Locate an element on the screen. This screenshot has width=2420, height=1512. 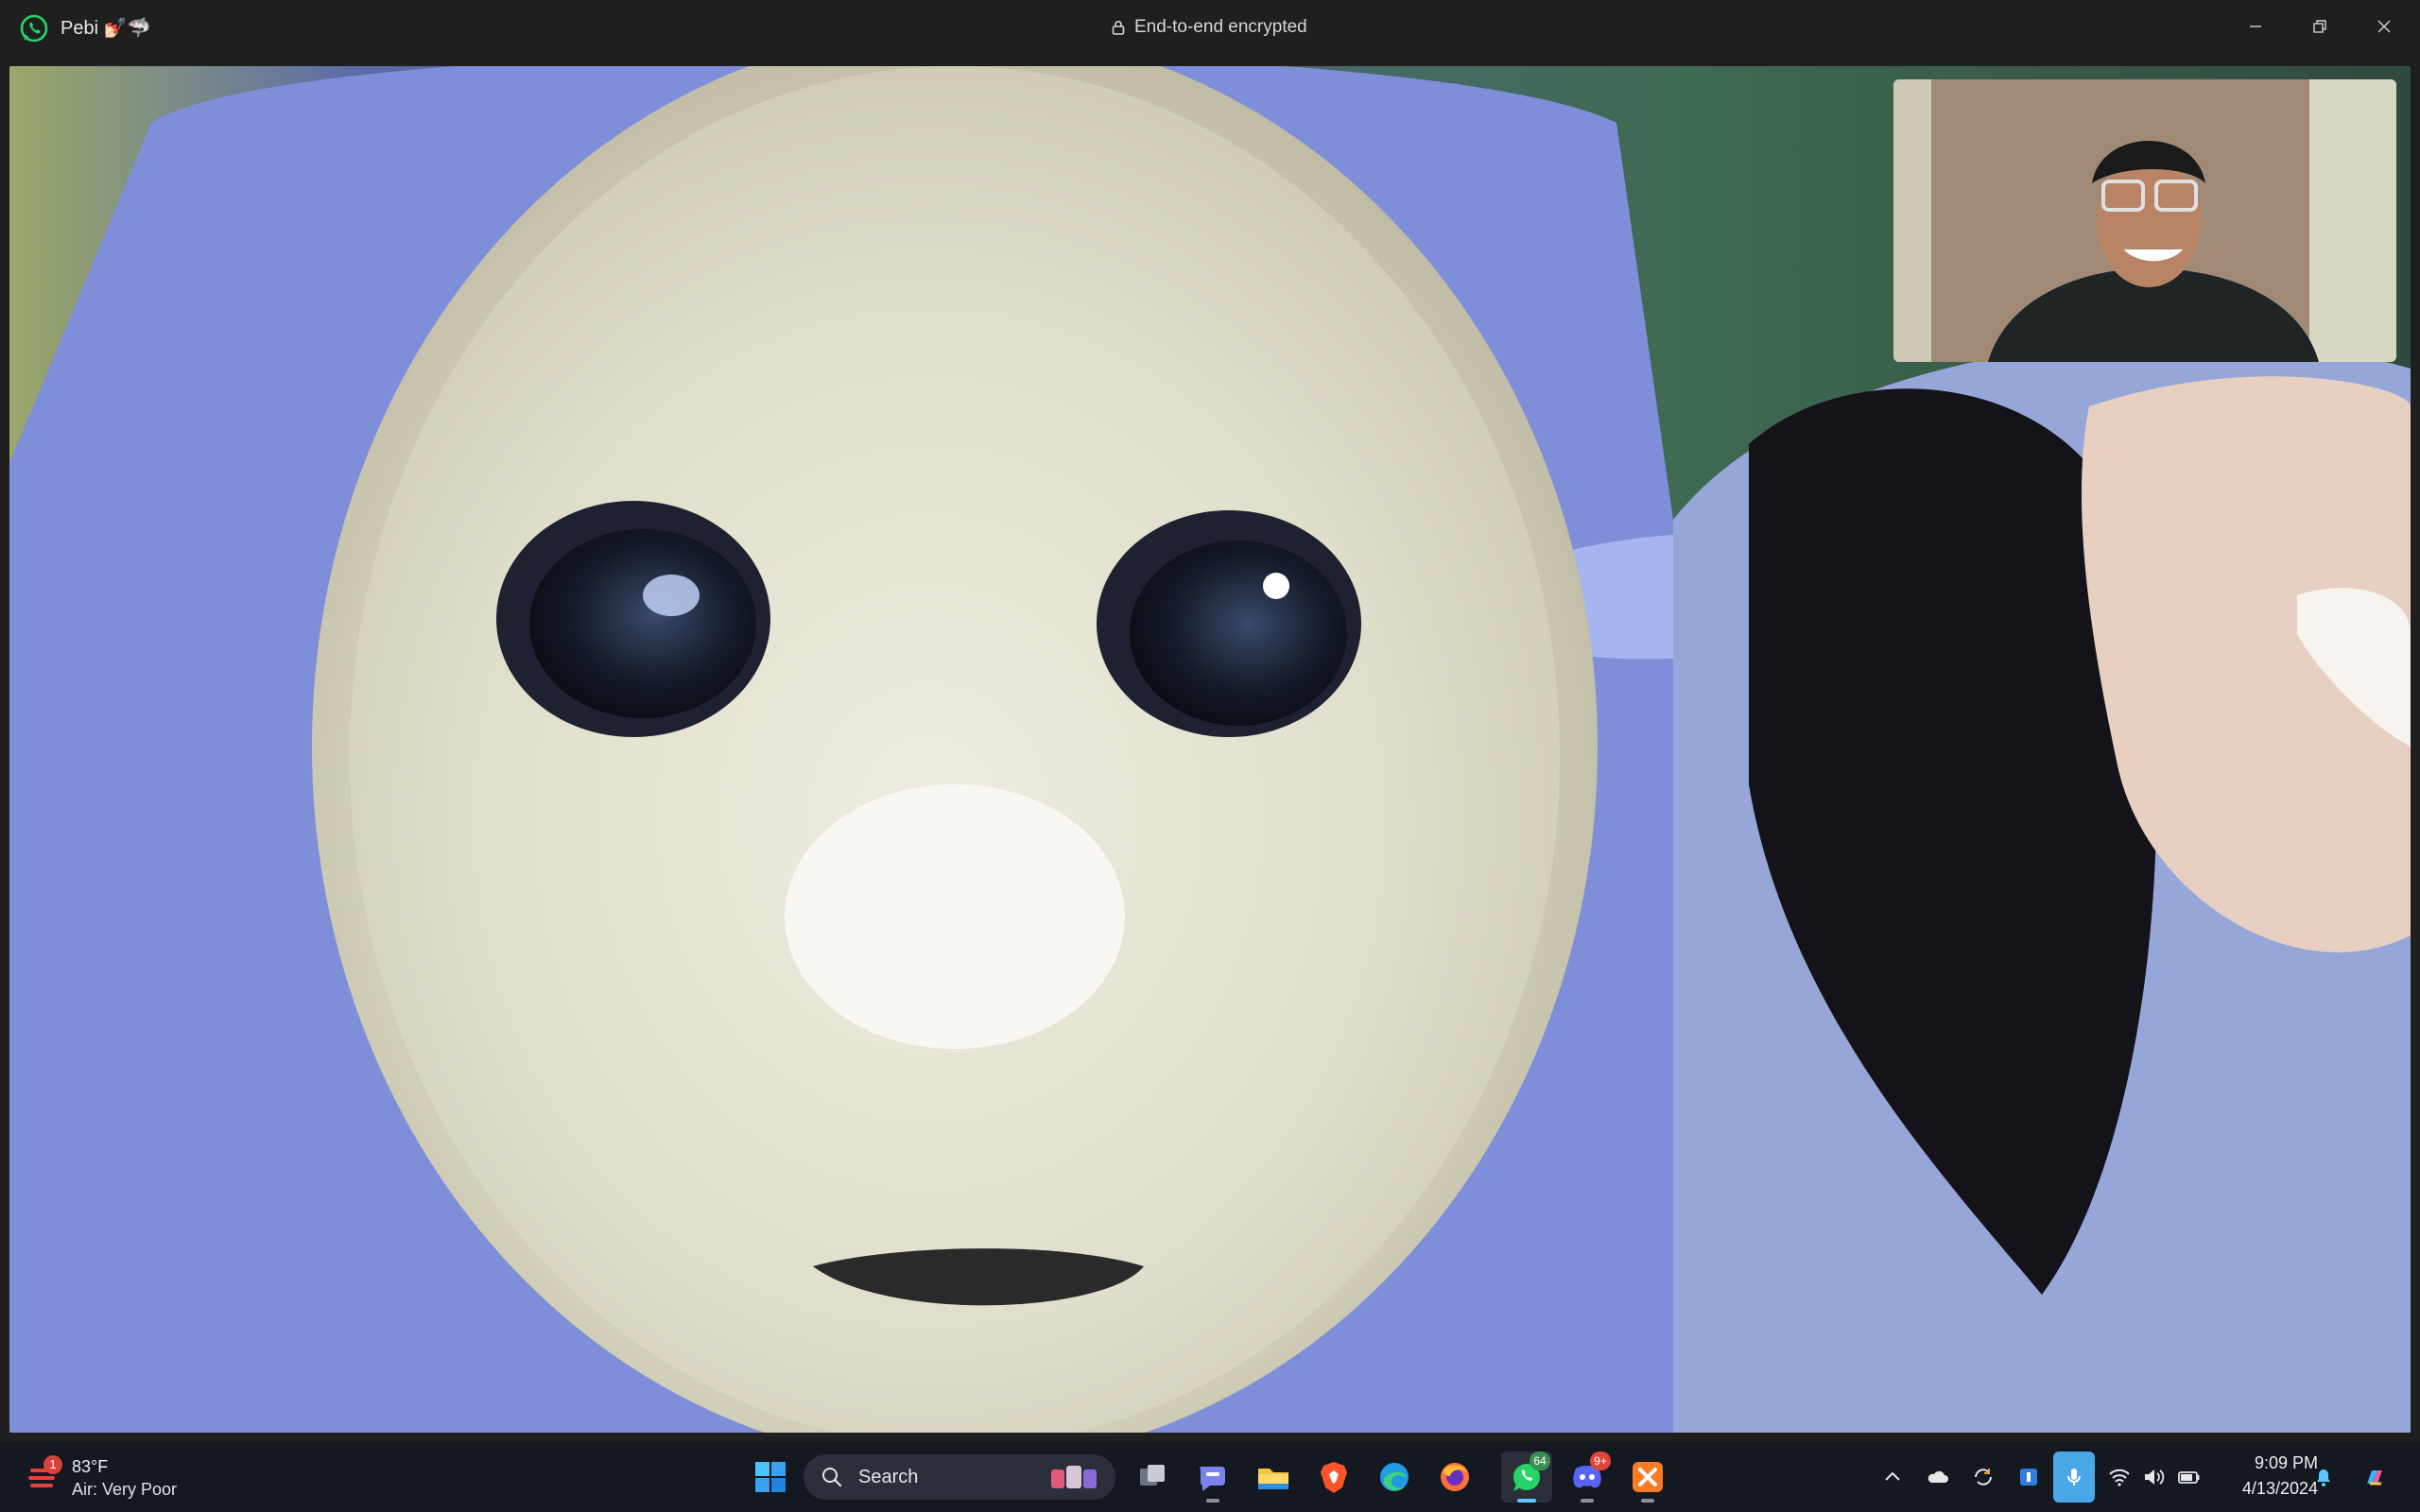
brave-browser-button is located at coordinates (1333, 1477).